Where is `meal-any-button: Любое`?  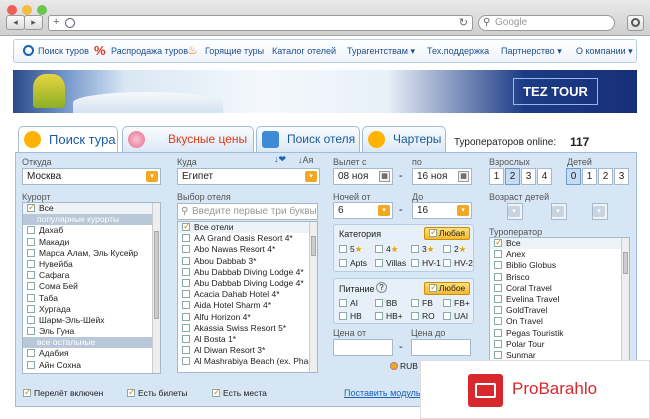 meal-any-button: Любое is located at coordinates (447, 288).